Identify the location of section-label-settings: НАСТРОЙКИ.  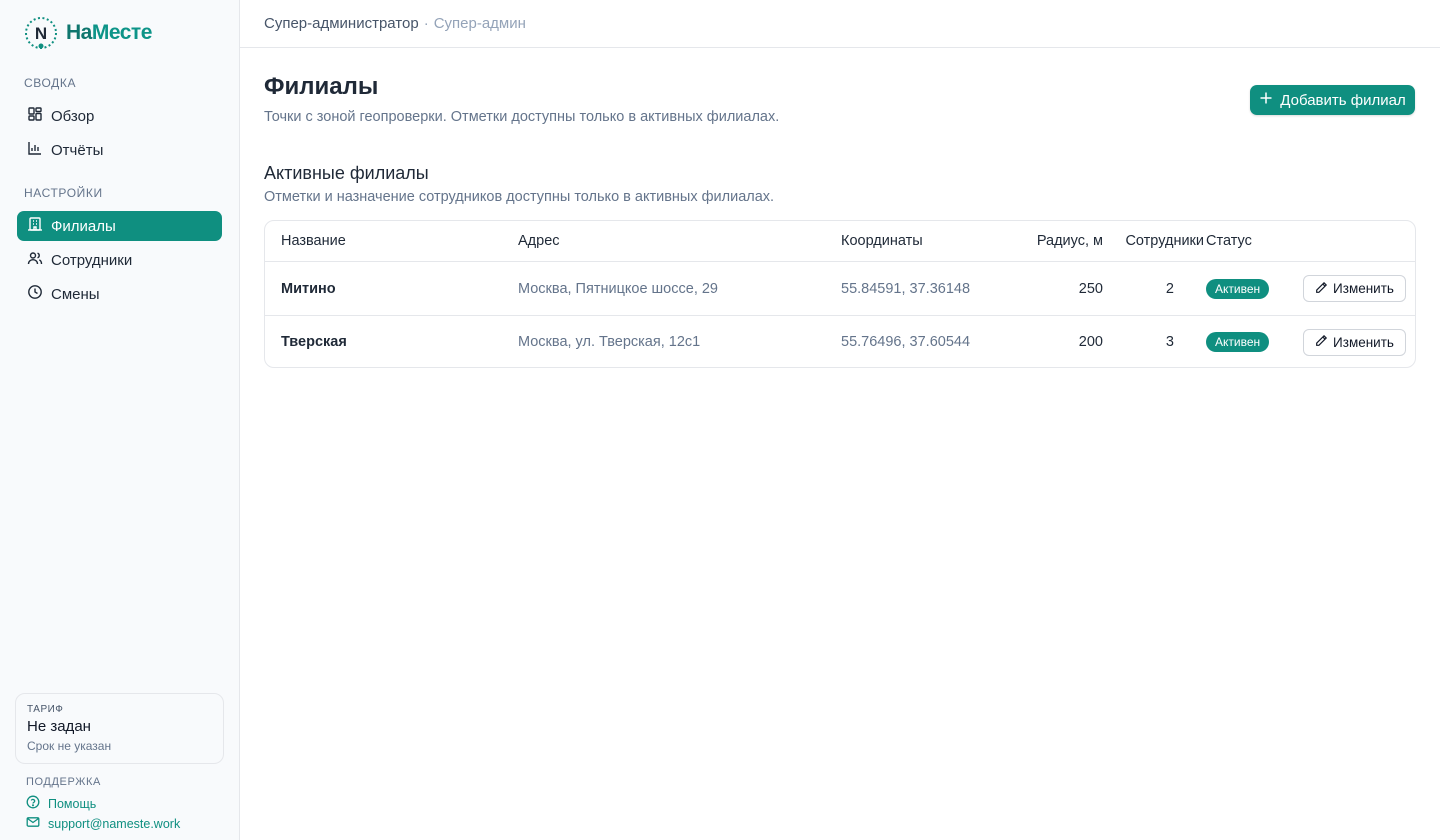
(63, 193).